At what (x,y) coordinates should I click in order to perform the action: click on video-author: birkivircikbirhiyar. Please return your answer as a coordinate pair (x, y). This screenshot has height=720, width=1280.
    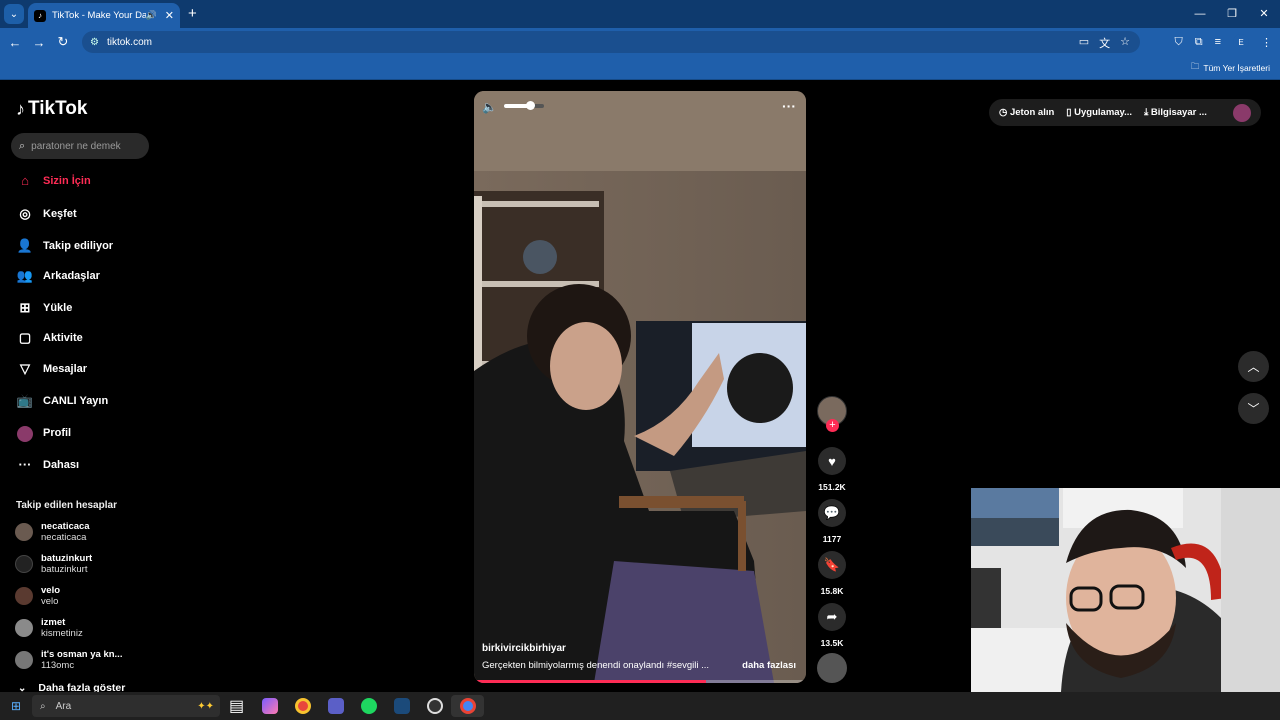
    Looking at the image, I should click on (524, 648).